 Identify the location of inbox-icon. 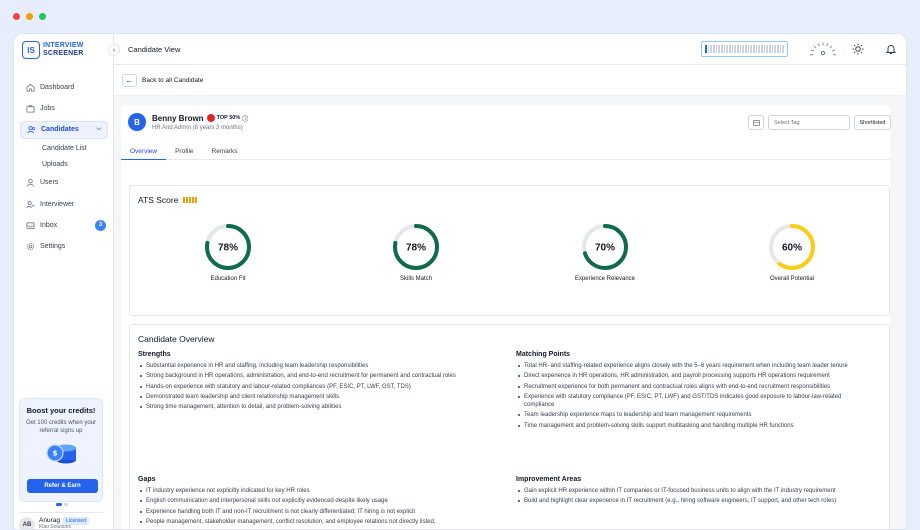
(30, 226).